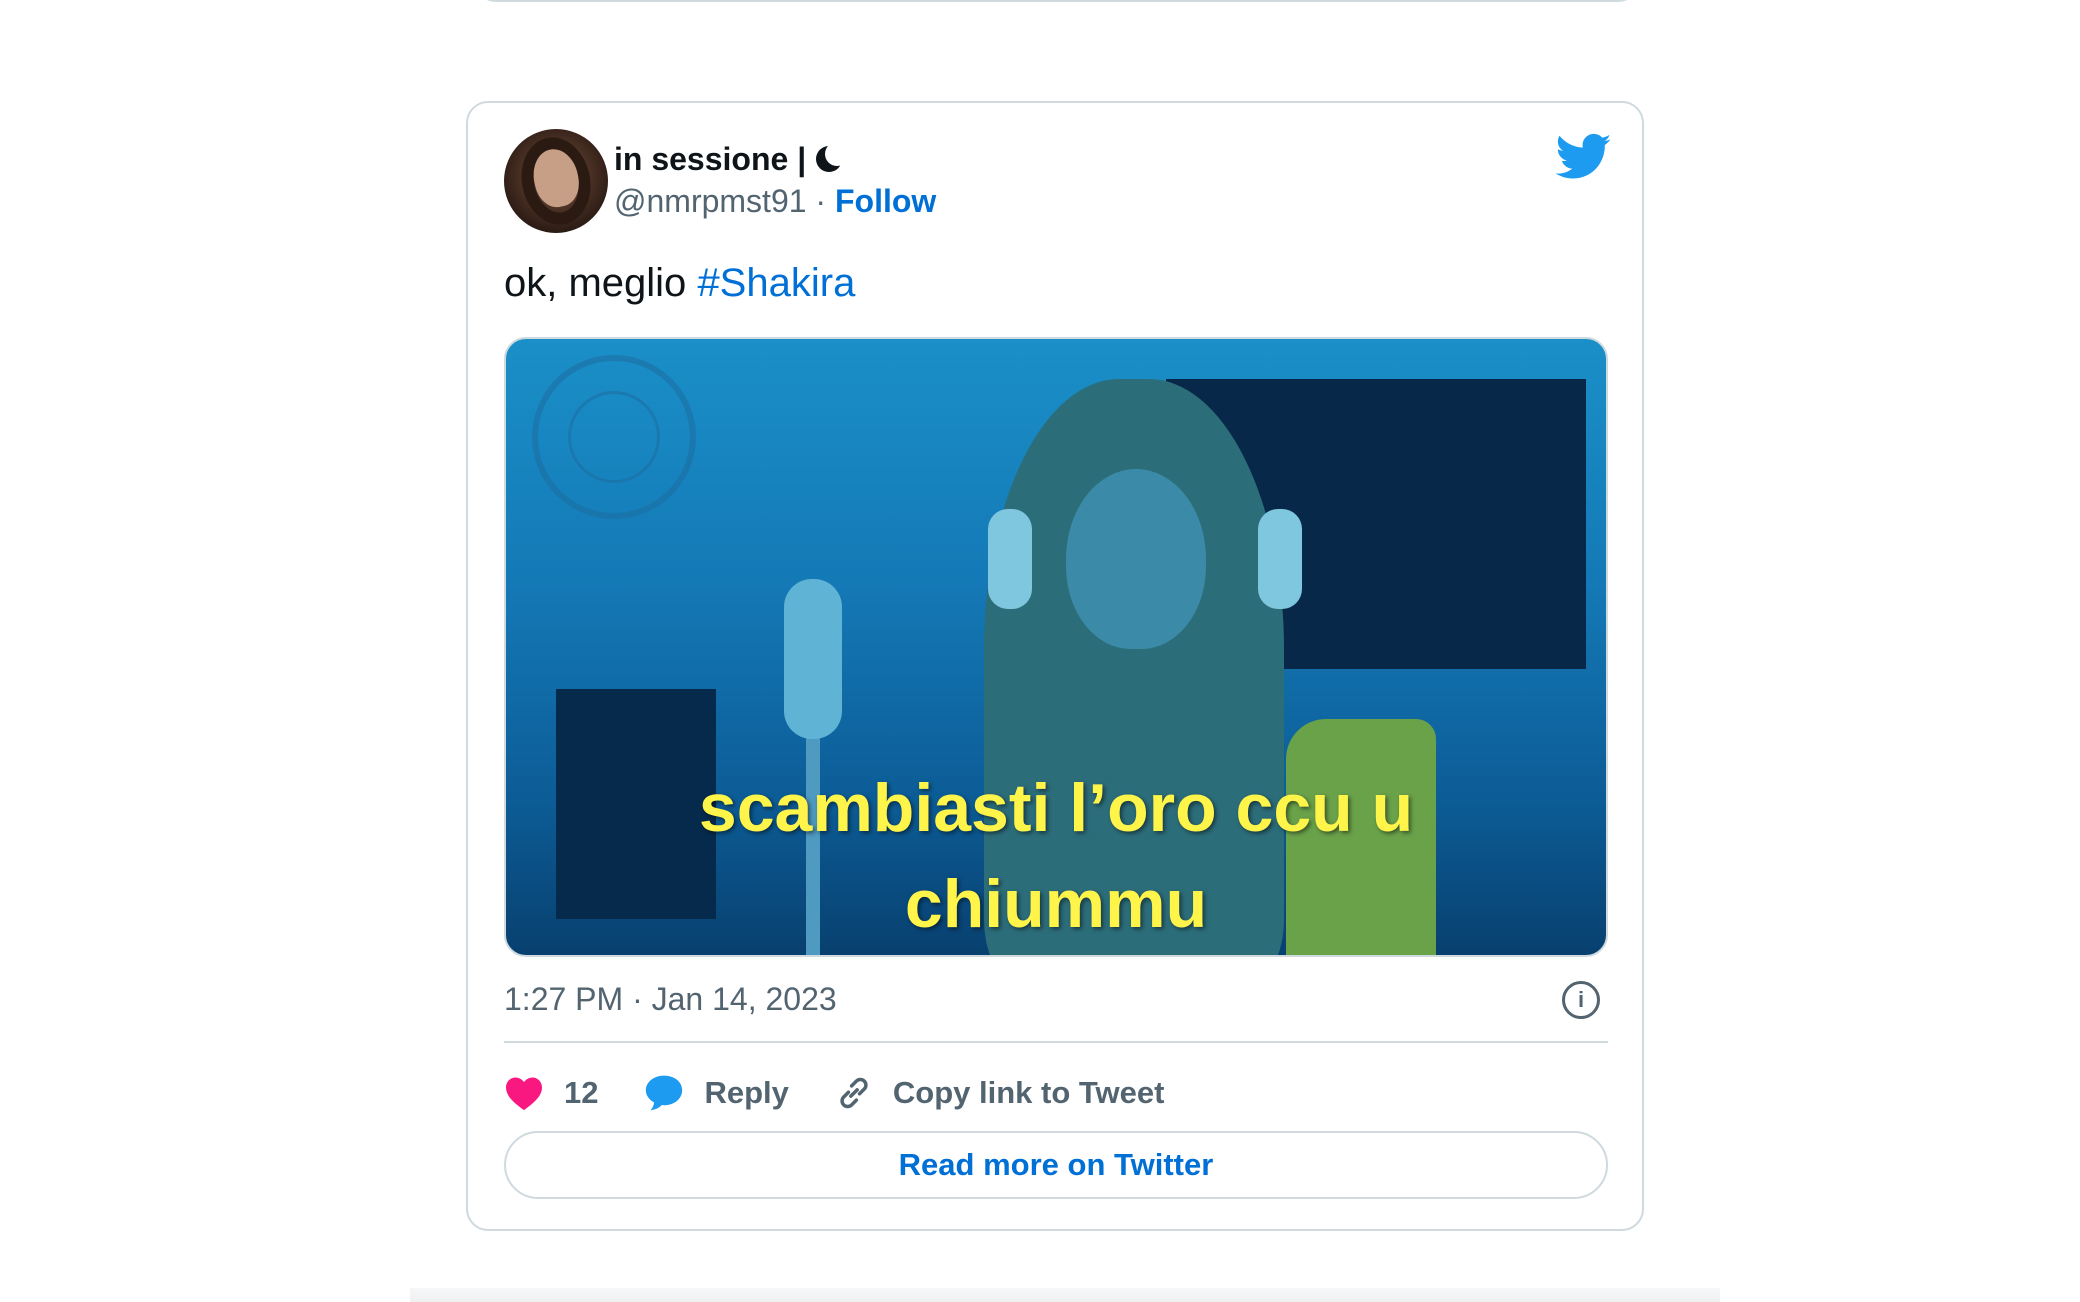 The height and width of the screenshot is (1302, 2080). I want to click on like-count: 12, so click(581, 1092).